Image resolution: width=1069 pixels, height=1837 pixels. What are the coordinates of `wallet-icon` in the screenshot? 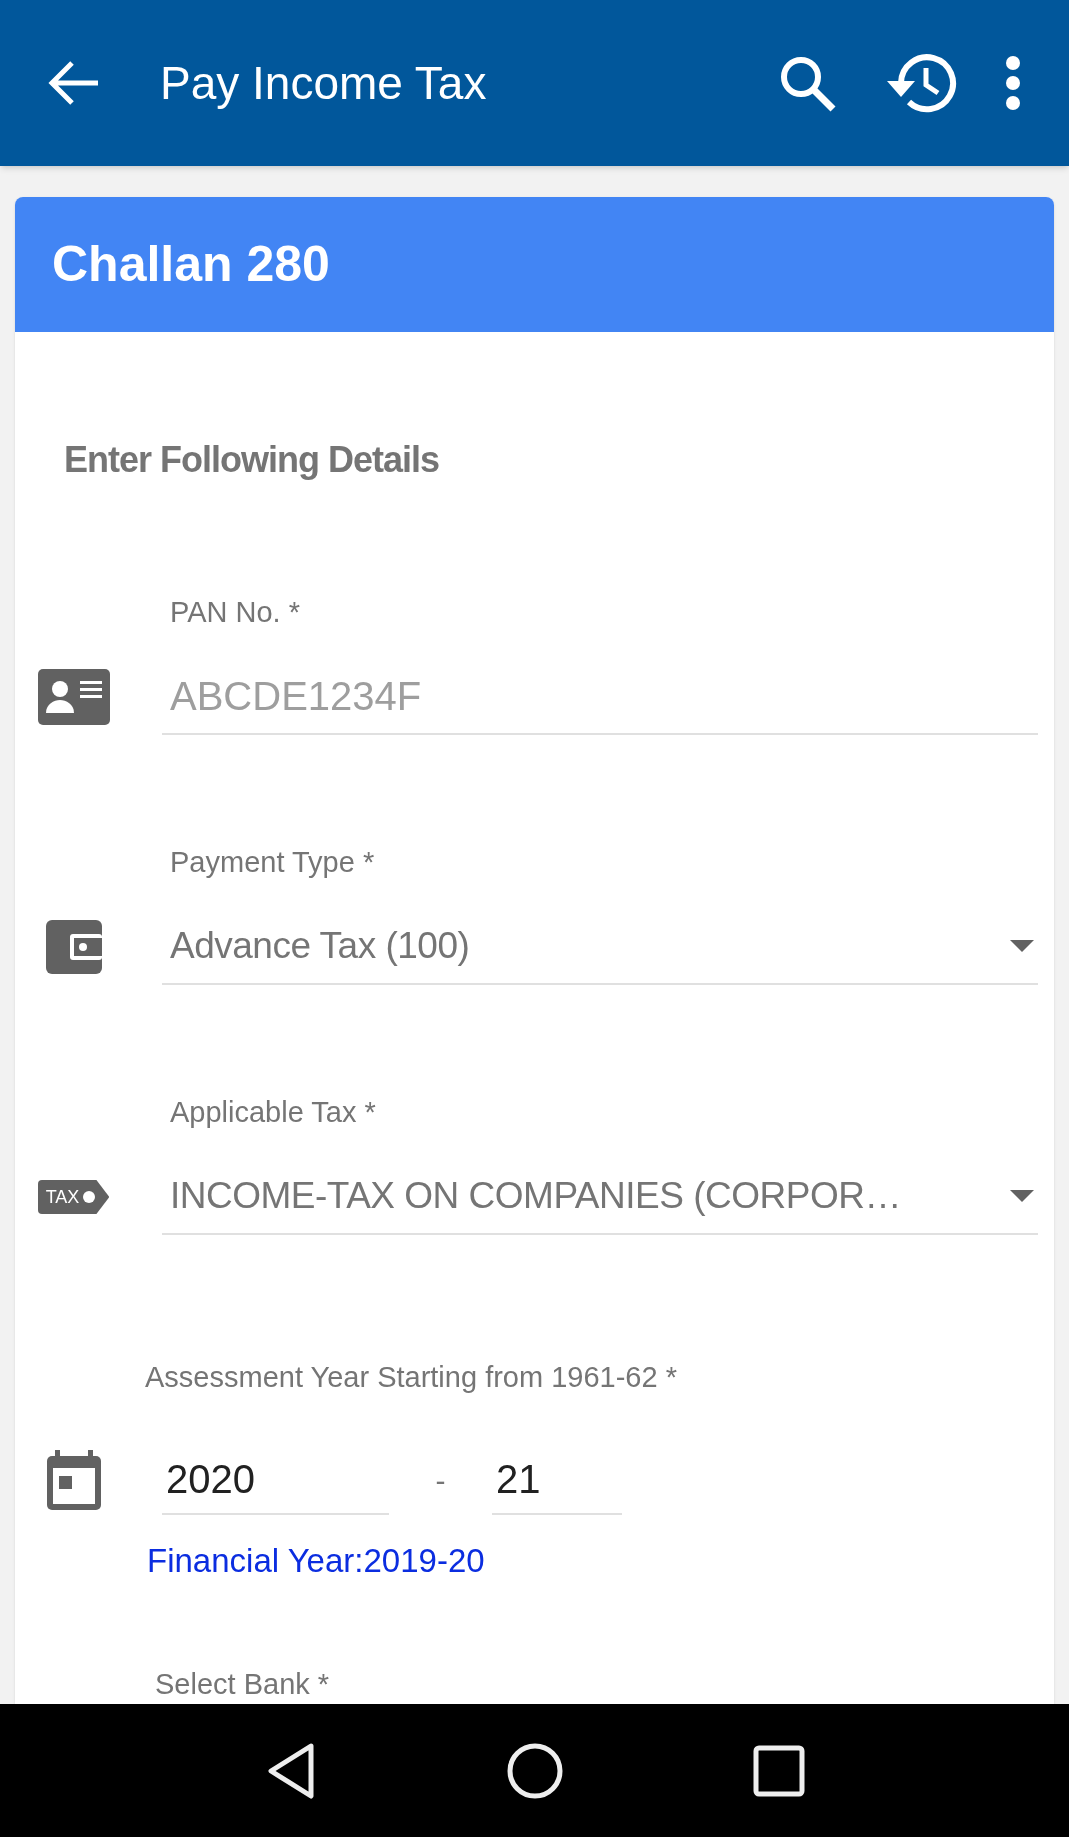 It's located at (73, 947).